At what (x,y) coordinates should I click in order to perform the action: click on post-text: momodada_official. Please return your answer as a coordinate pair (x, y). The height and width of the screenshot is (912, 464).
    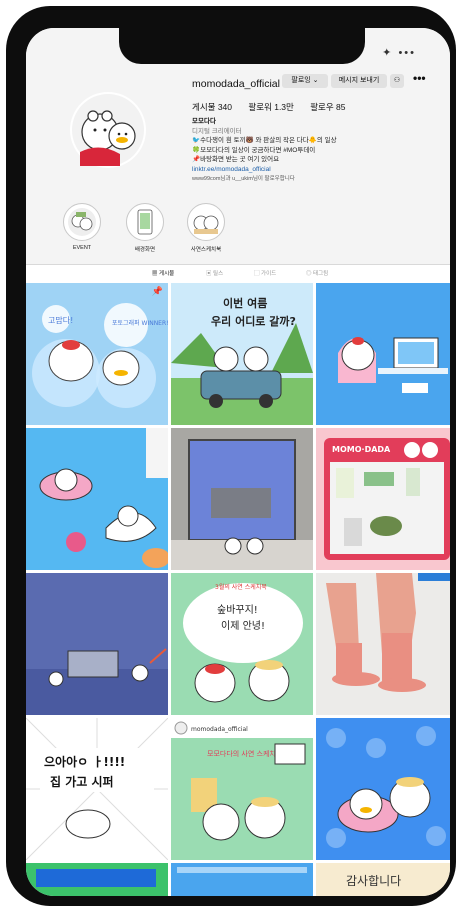
    Looking at the image, I should click on (219, 729).